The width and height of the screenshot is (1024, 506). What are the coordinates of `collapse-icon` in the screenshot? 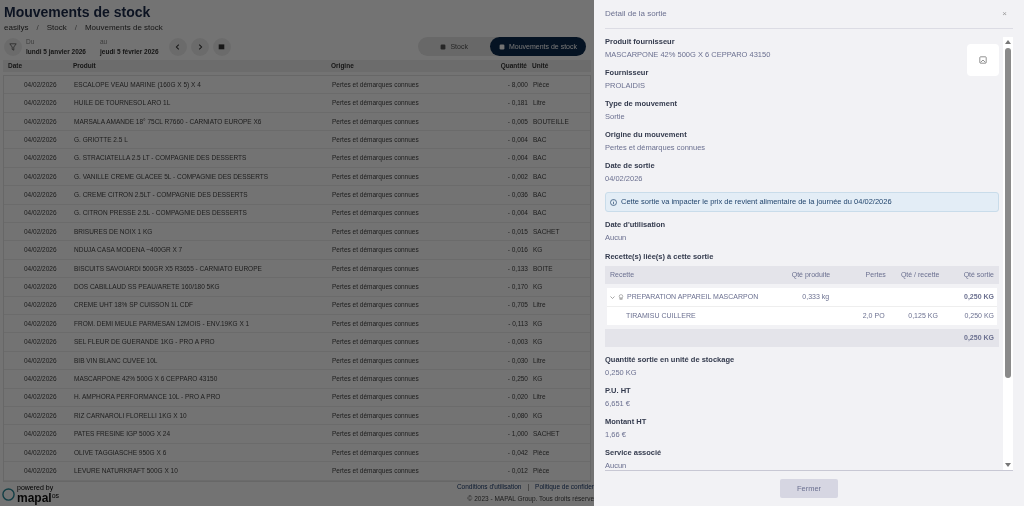 It's located at (612, 297).